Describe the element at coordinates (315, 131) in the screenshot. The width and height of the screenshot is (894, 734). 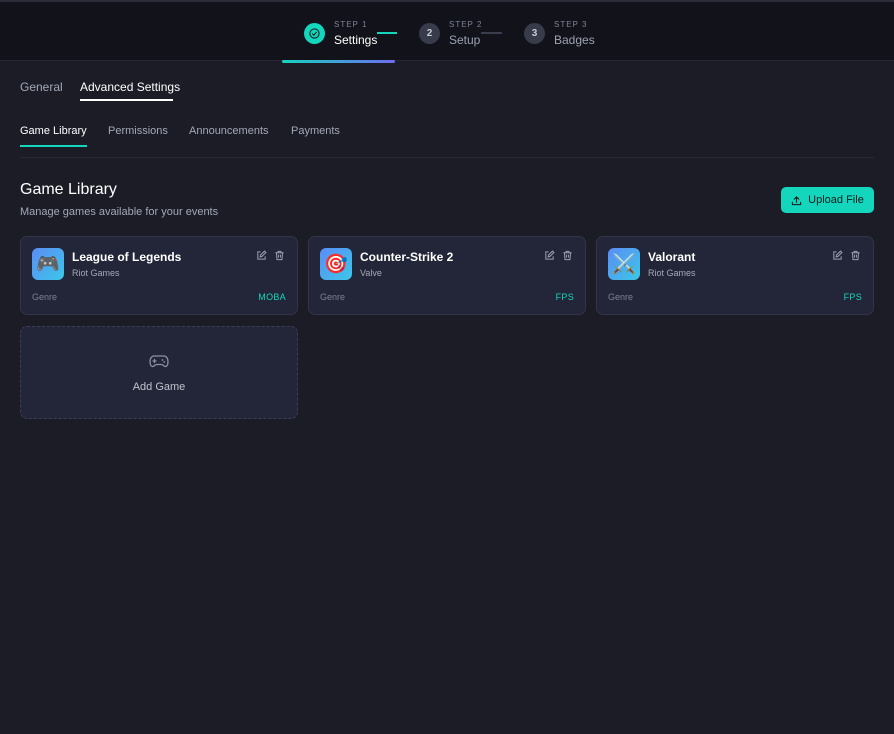
I see `subtab-payments: Payments` at that location.